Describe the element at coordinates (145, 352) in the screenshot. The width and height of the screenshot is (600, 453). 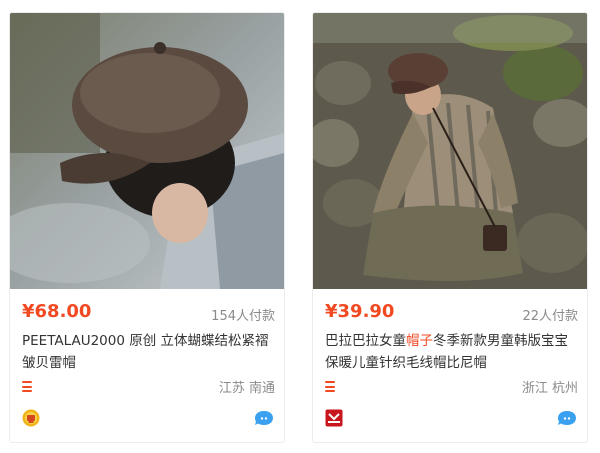
I see `title-text: PEETALAU2000 原创 立体蝴蝶结松紧褶皱贝雷帽` at that location.